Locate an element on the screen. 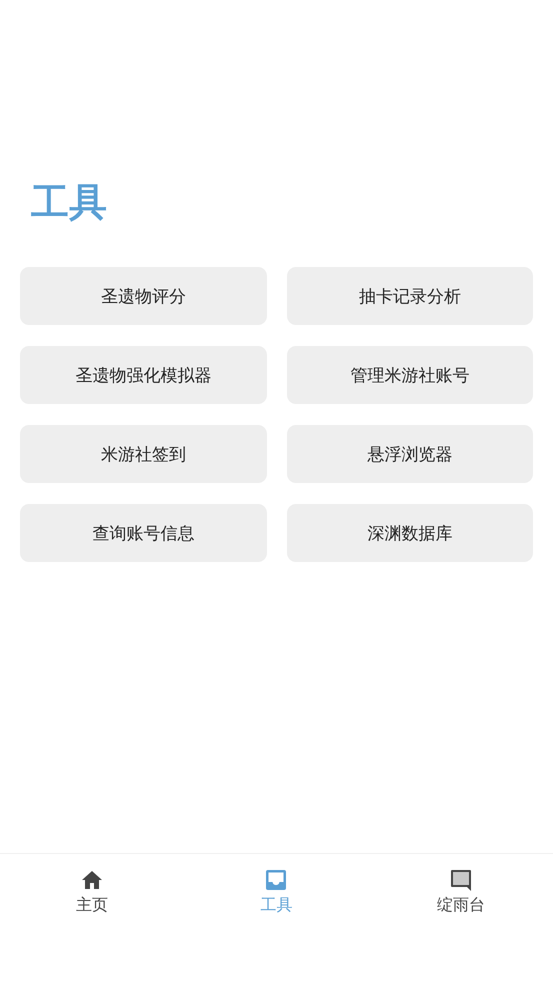  tray-icon is located at coordinates (276, 880).